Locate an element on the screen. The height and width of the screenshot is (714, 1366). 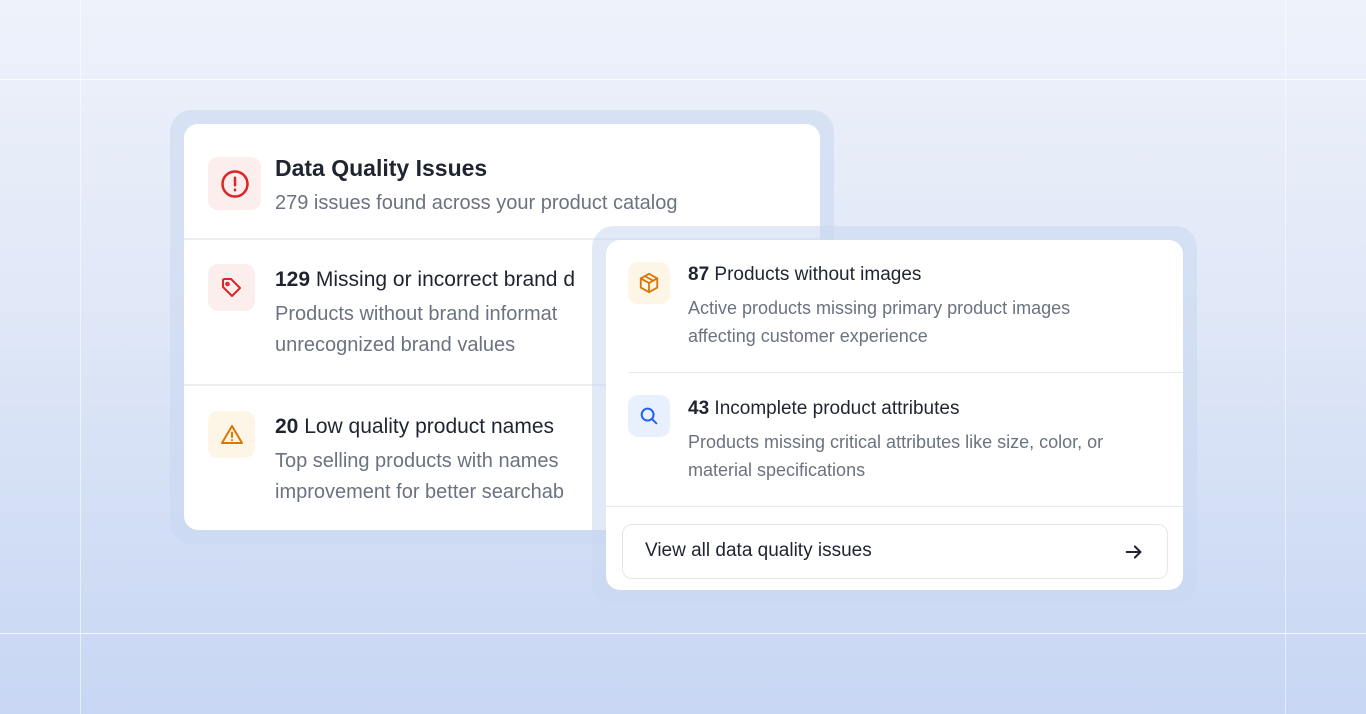
issue-description-line: Top selling products with names is located at coordinates (417, 461).